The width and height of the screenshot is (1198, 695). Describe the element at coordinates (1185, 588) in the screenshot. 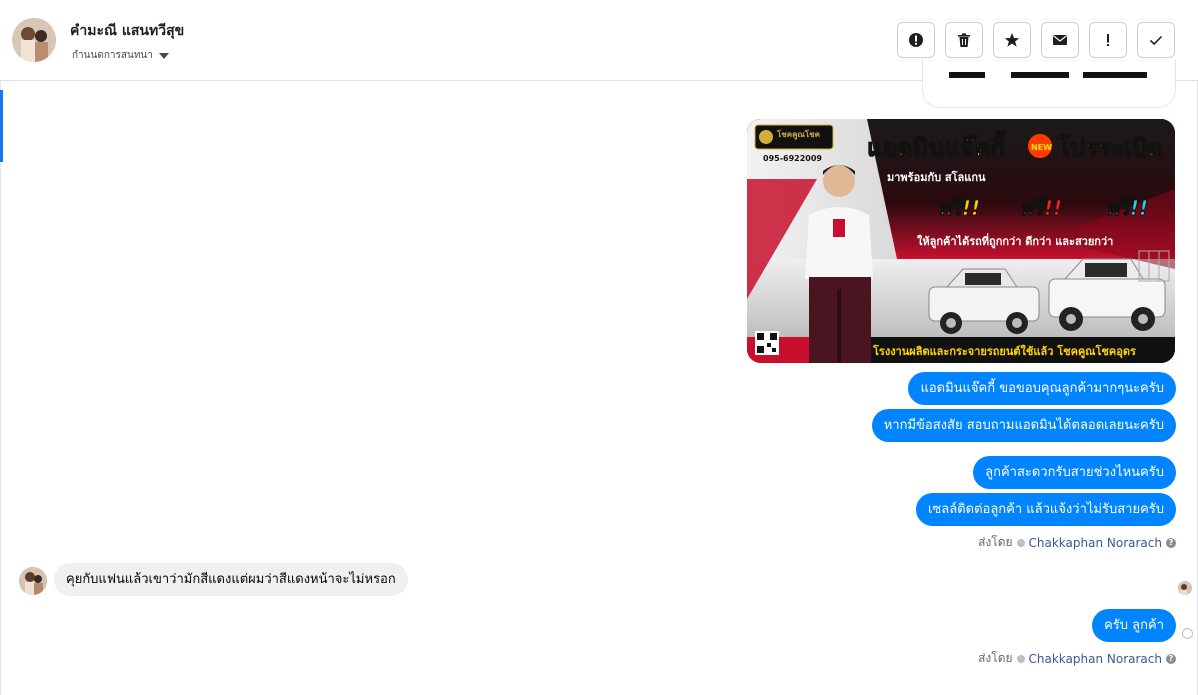

I see `seen-by-avatar` at that location.